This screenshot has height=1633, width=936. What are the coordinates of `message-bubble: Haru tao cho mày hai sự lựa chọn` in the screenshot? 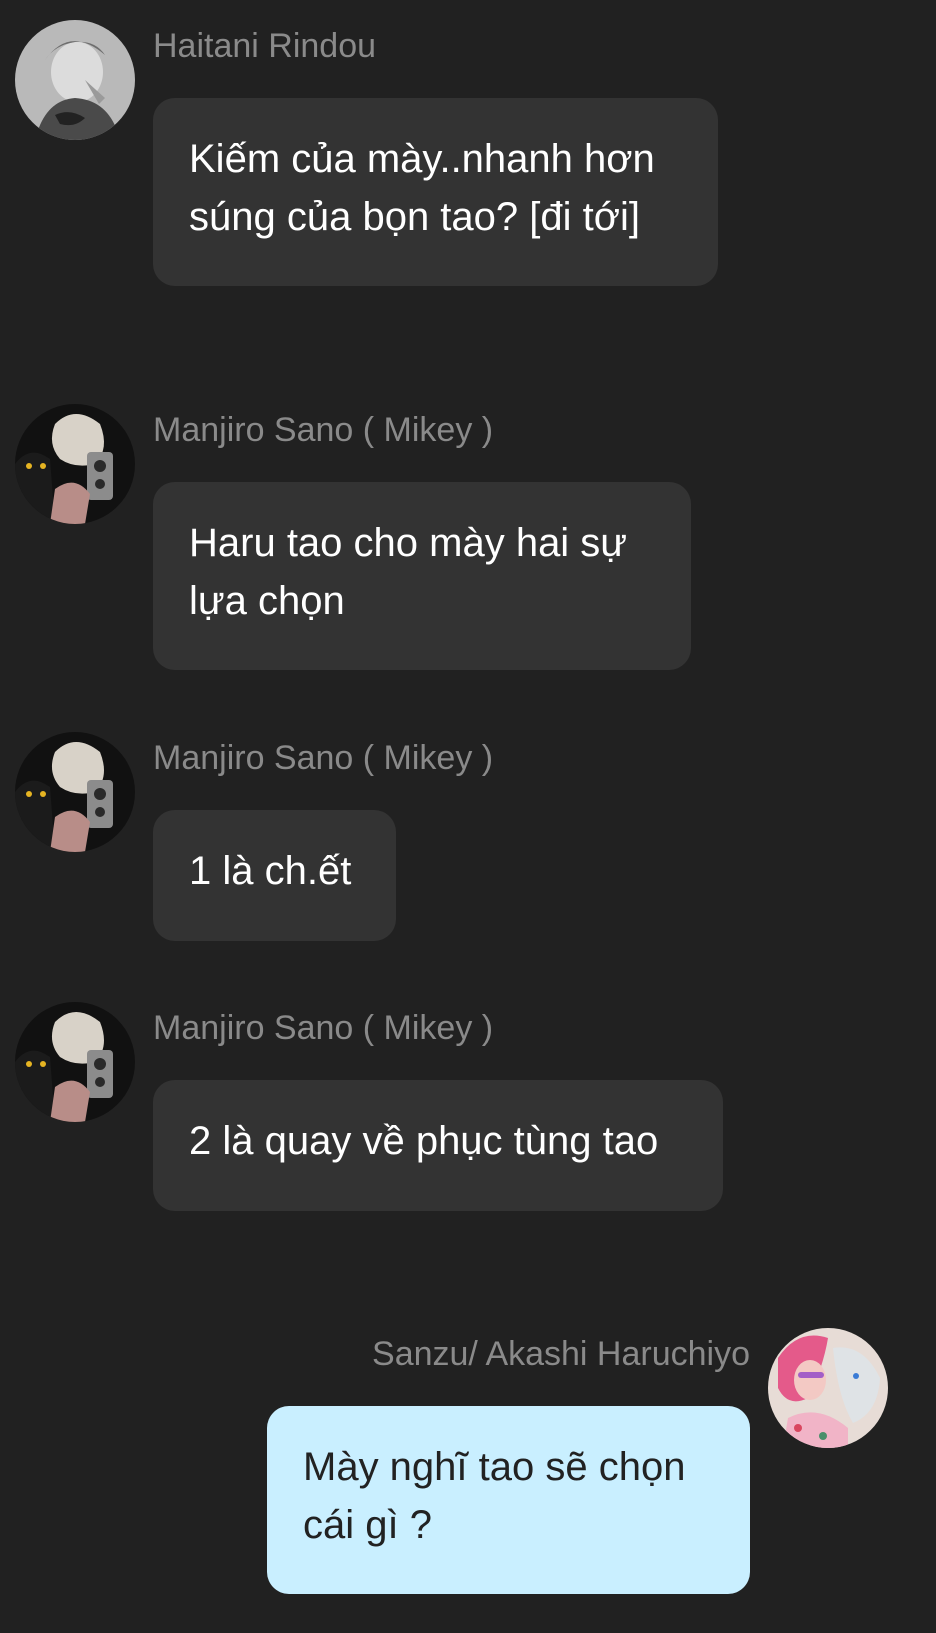 It's located at (422, 576).